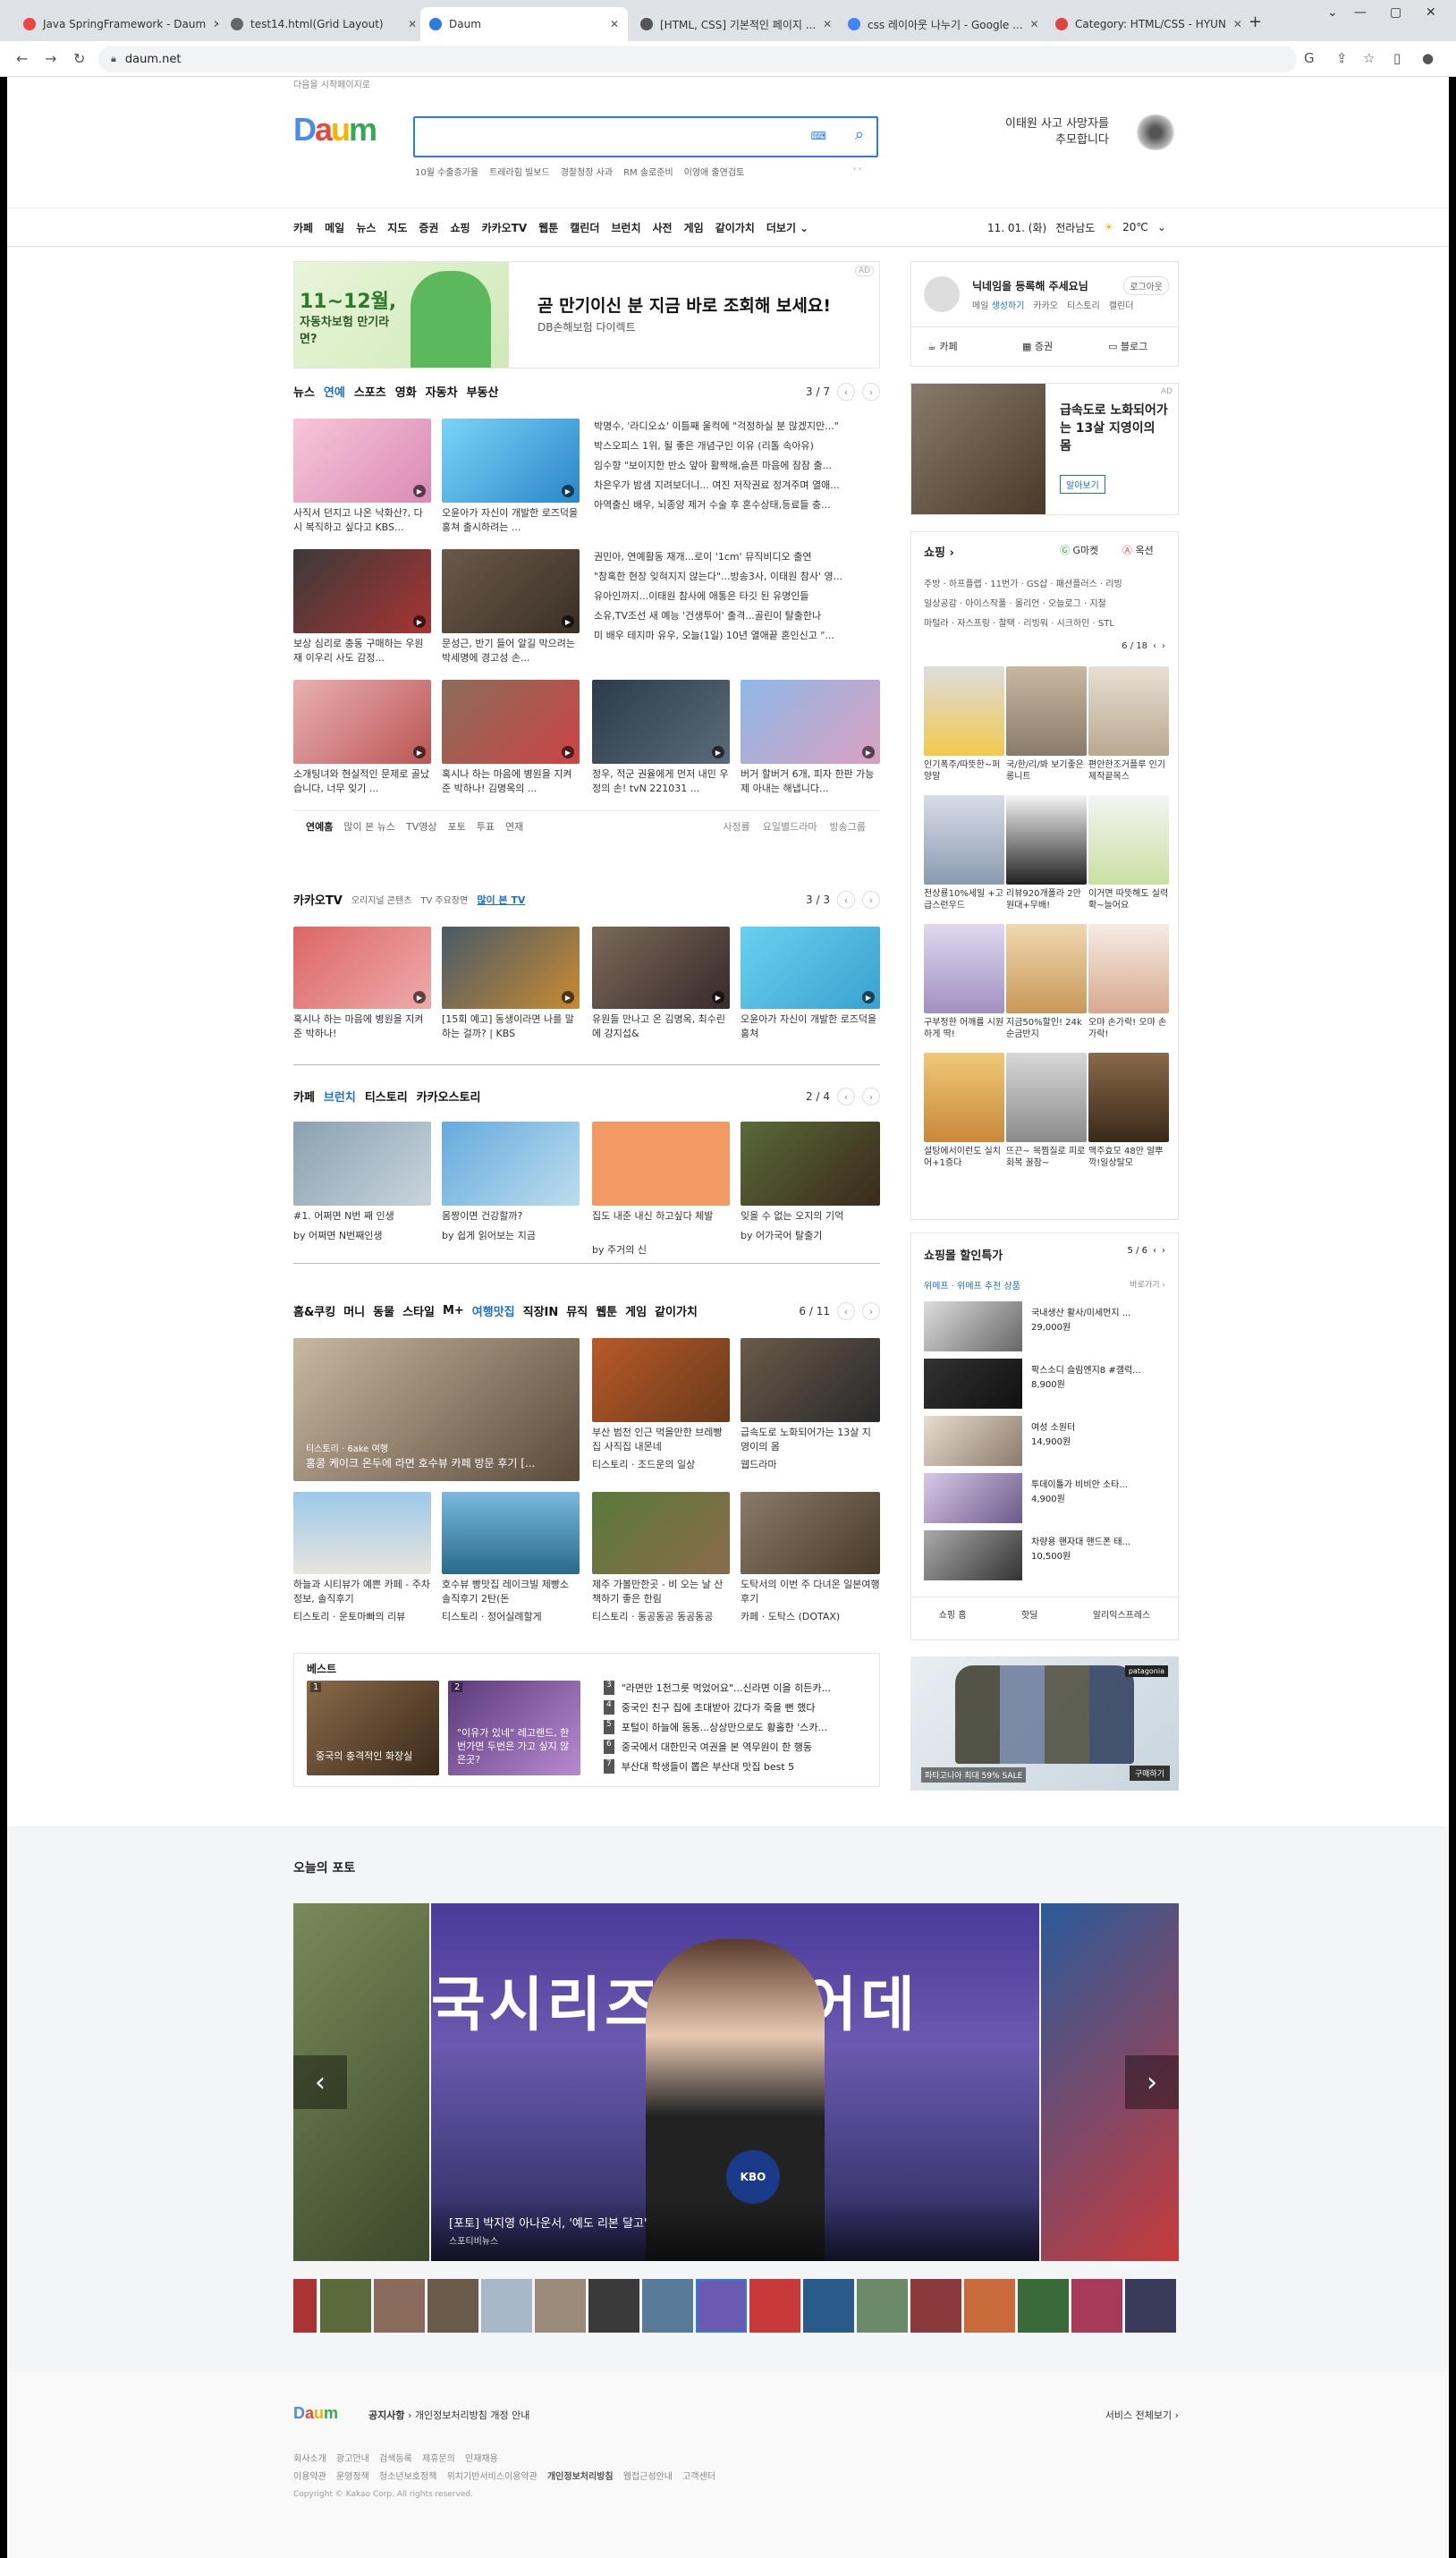 The image size is (1456, 2558). Describe the element at coordinates (1128, 725) in the screenshot. I see `shop-item: 편안한조거플루 인기제작끝목스` at that location.